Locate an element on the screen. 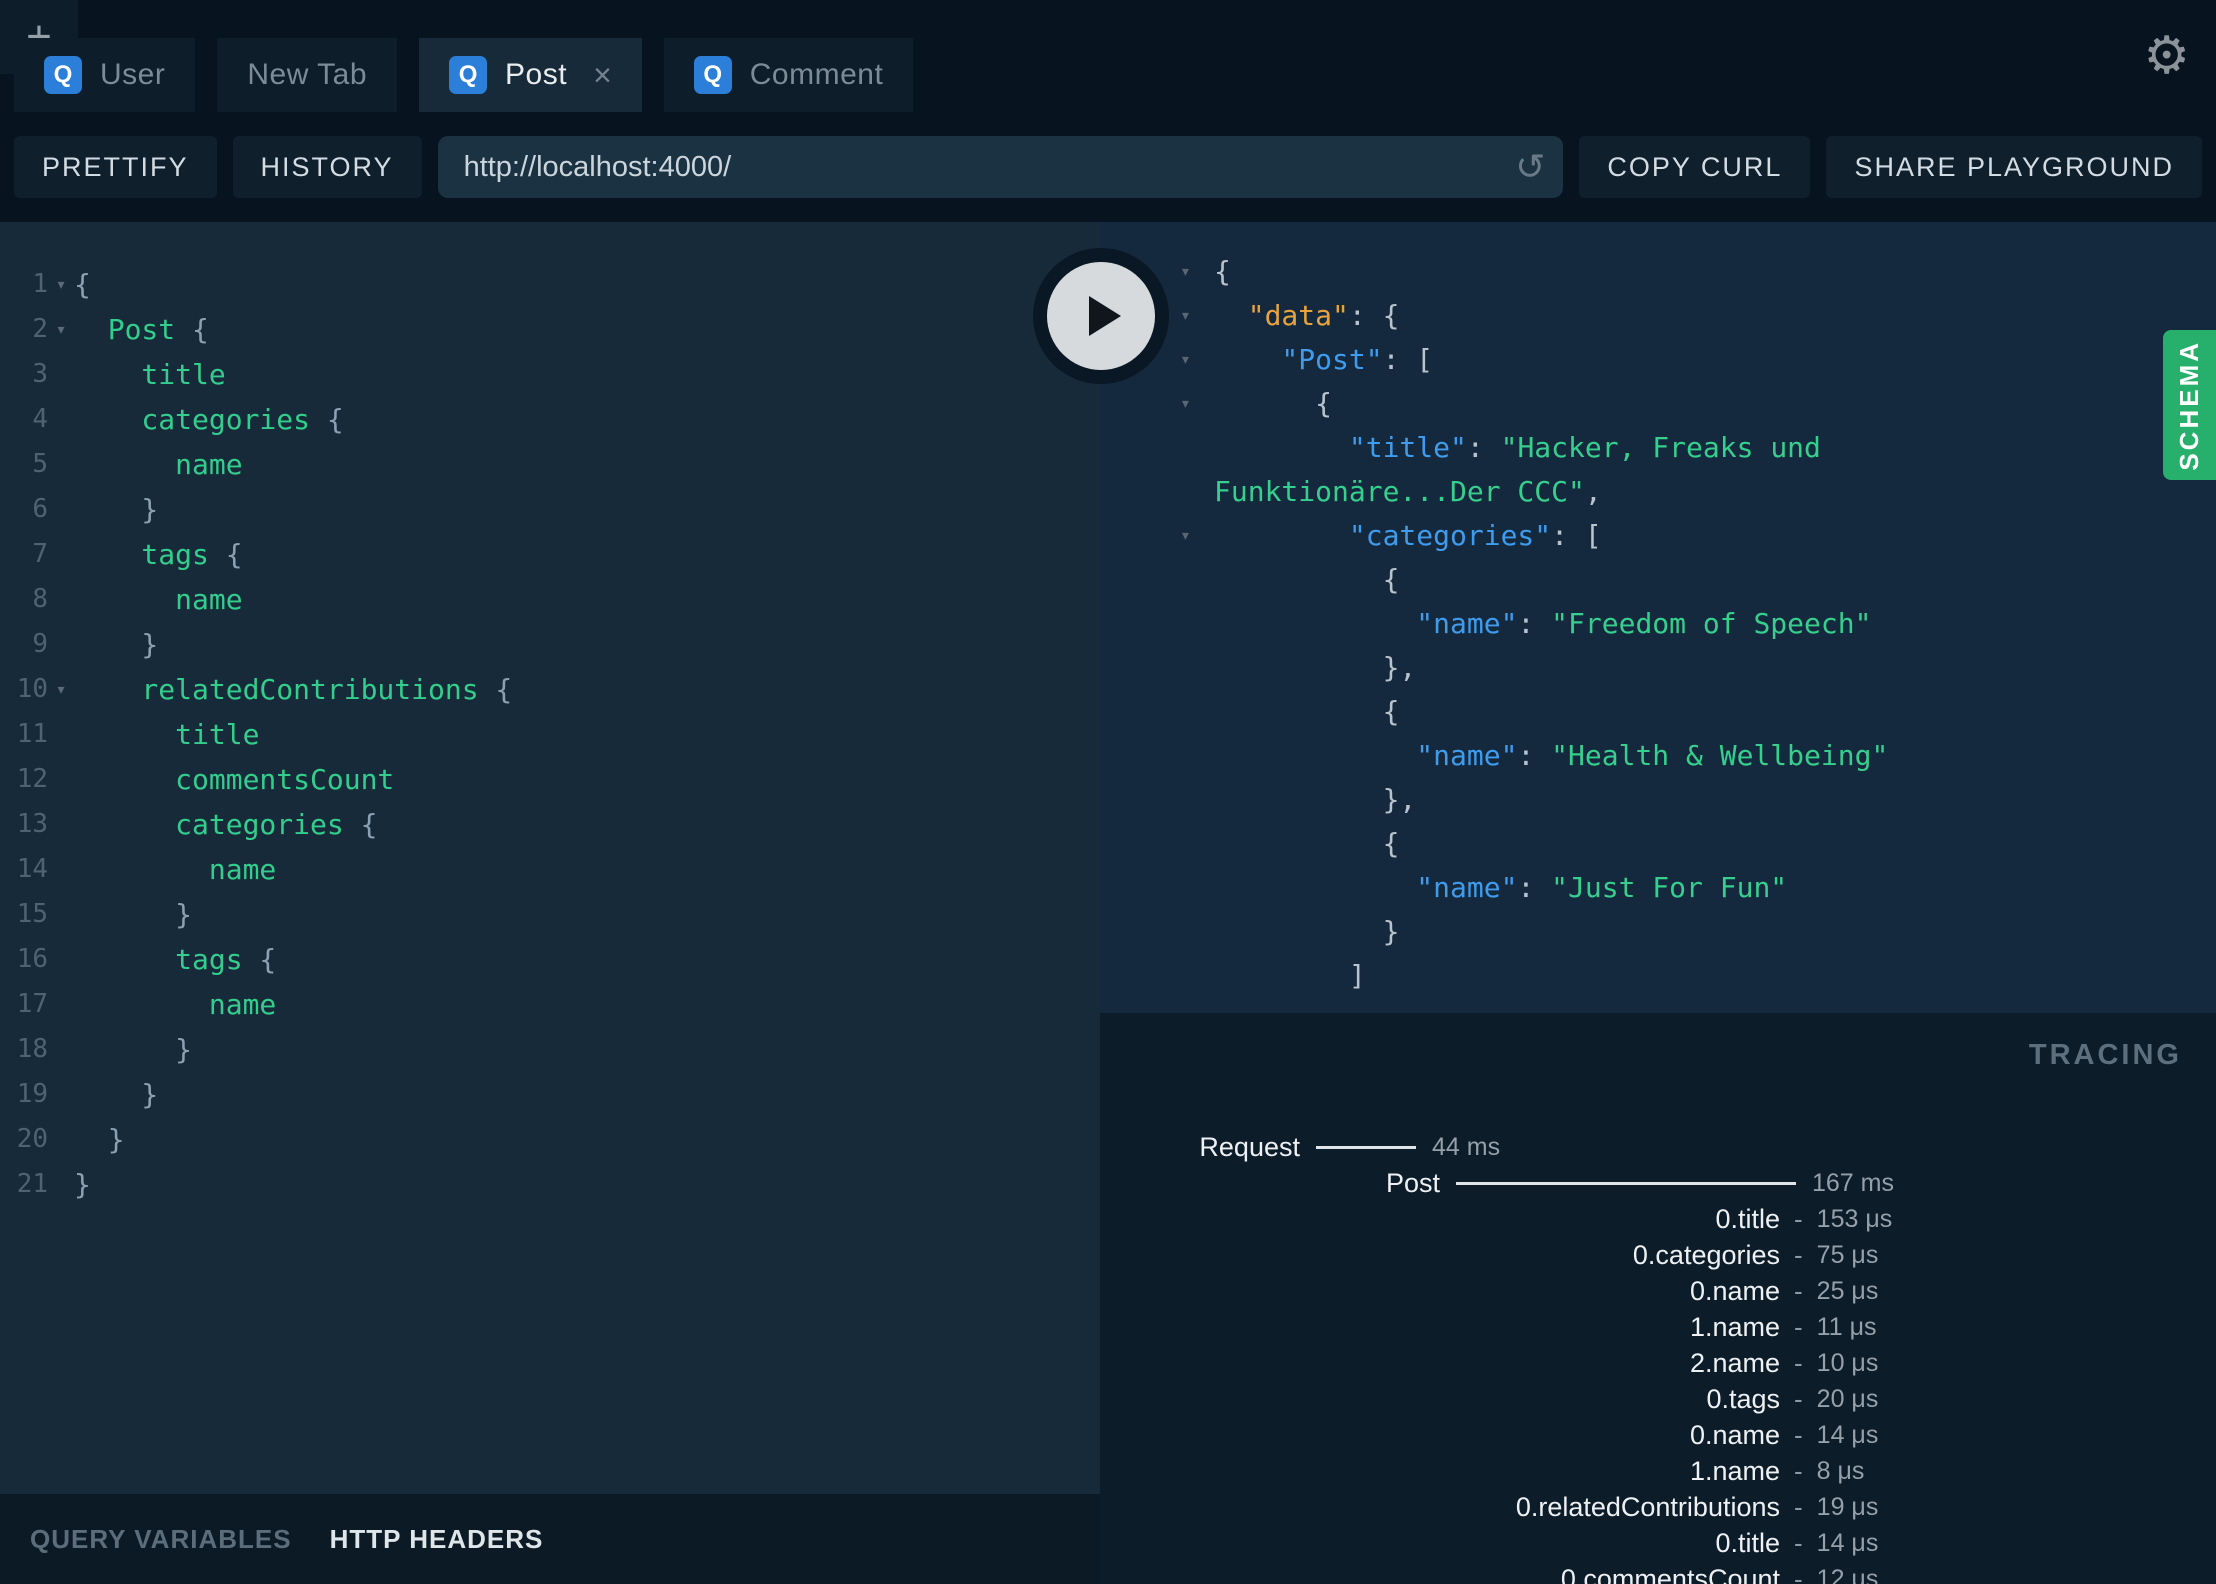 The image size is (2216, 1584). share-playground-button: SHARE PLAYGROUND is located at coordinates (2014, 167).